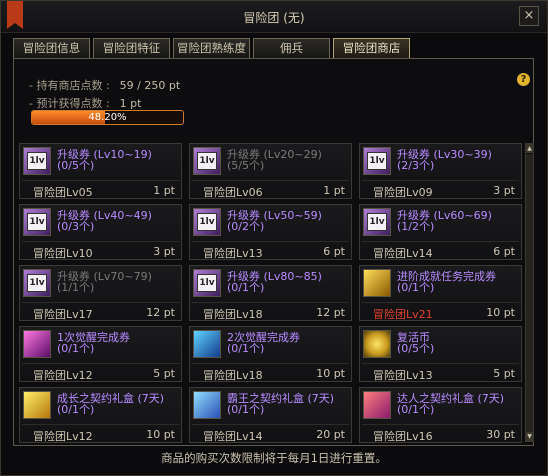 This screenshot has height=476, width=548. I want to click on points-label: - 持有商店点数 :, so click(69, 85).